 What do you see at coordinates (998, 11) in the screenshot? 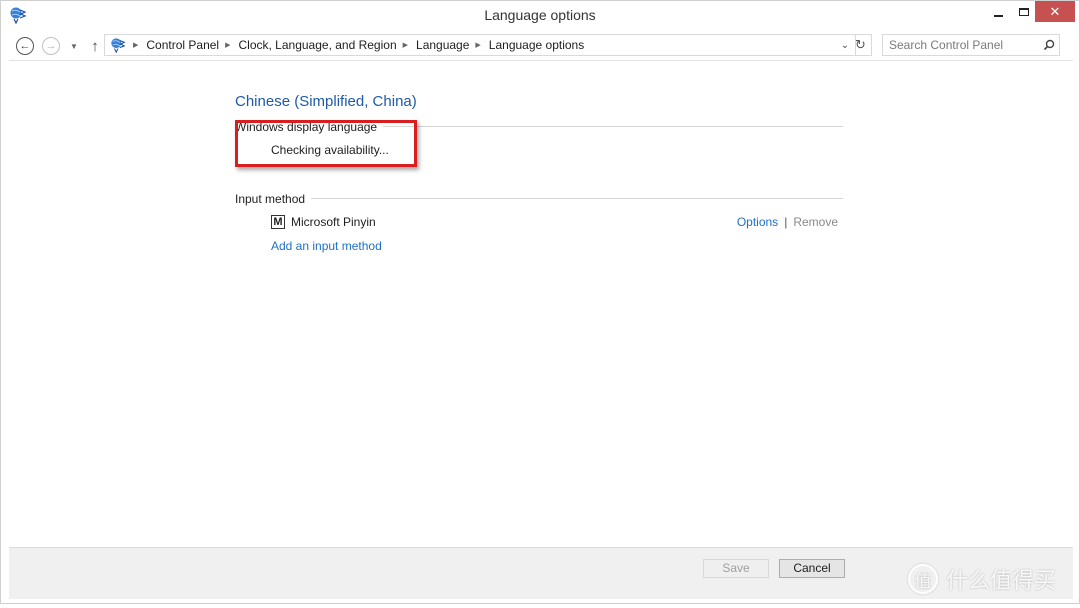
I see `minimize-button` at bounding box center [998, 11].